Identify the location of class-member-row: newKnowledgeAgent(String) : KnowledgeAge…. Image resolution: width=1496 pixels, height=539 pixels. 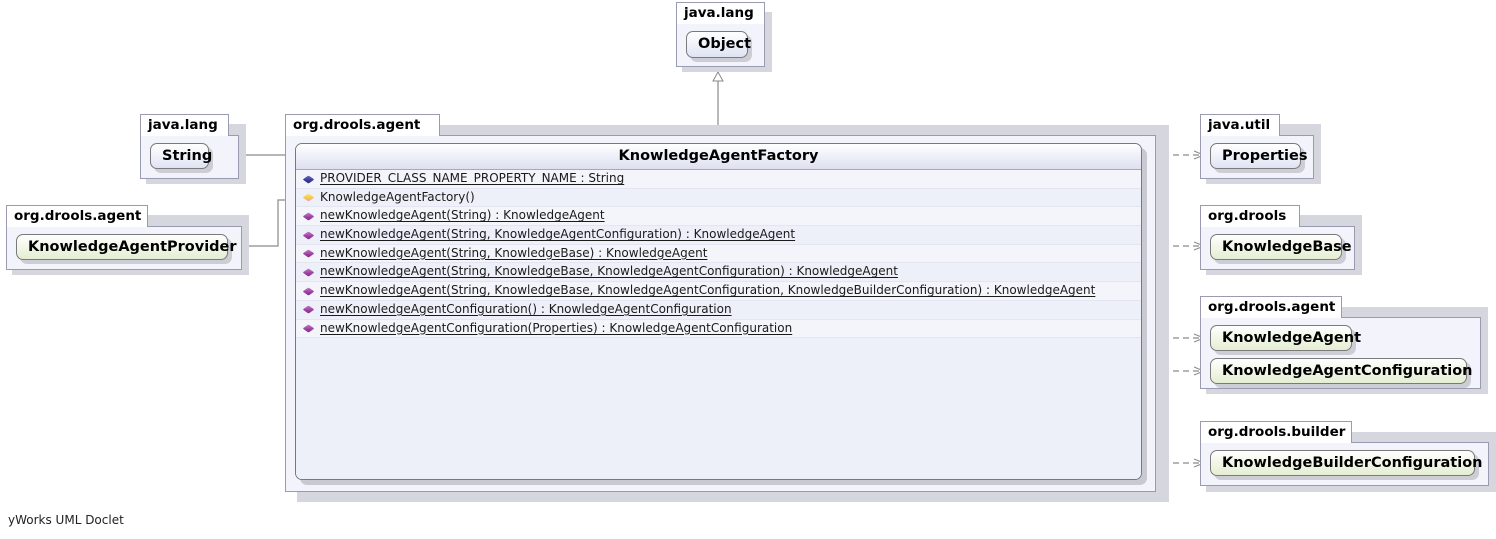
(718, 217).